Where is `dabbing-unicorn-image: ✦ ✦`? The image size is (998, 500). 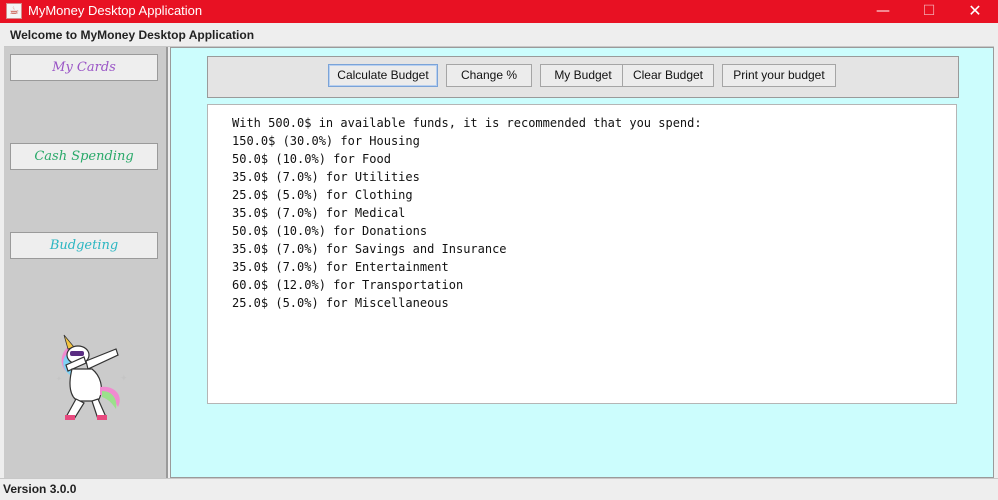
dabbing-unicorn-image: ✦ ✦ is located at coordinates (92, 377).